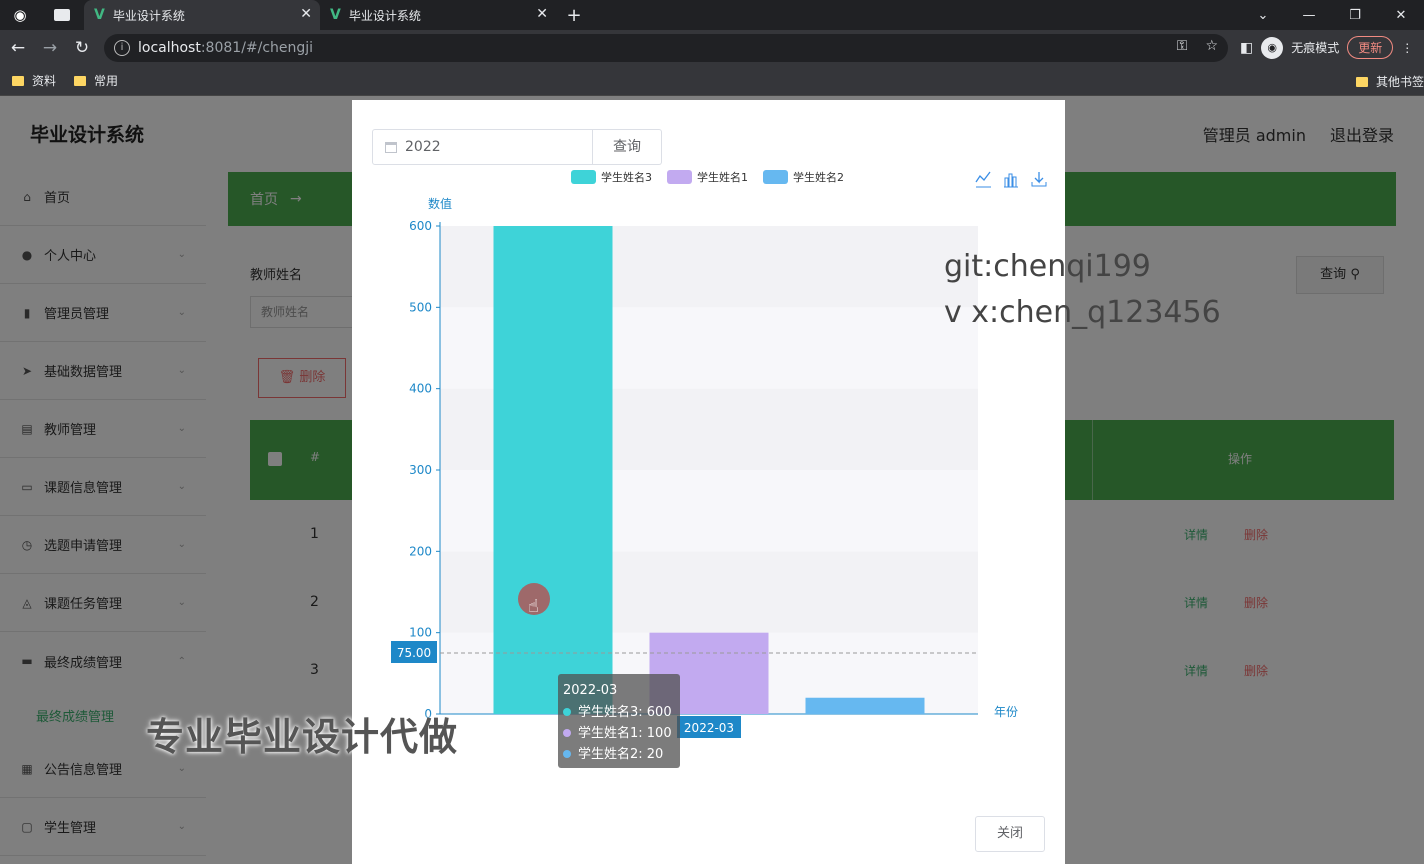 This screenshot has height=864, width=1424. I want to click on url-host: localhost, so click(169, 48).